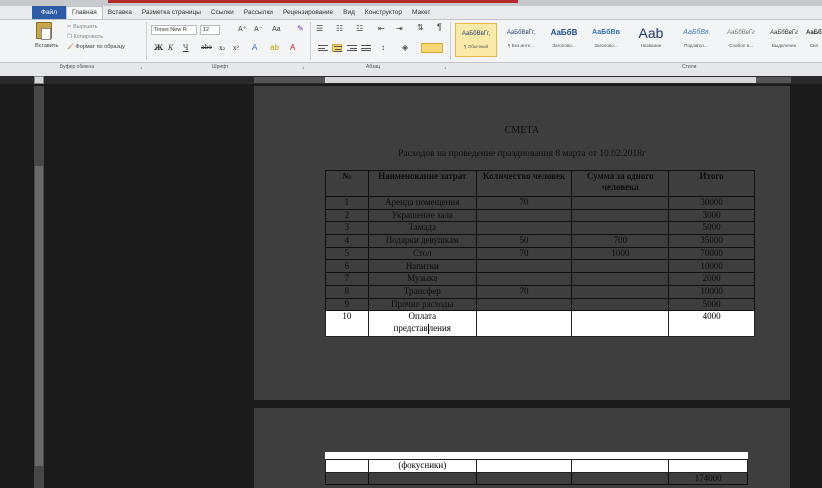 This screenshot has width=822, height=488. I want to click on table-row: 5 Стол 70 1000 70000, so click(540, 253).